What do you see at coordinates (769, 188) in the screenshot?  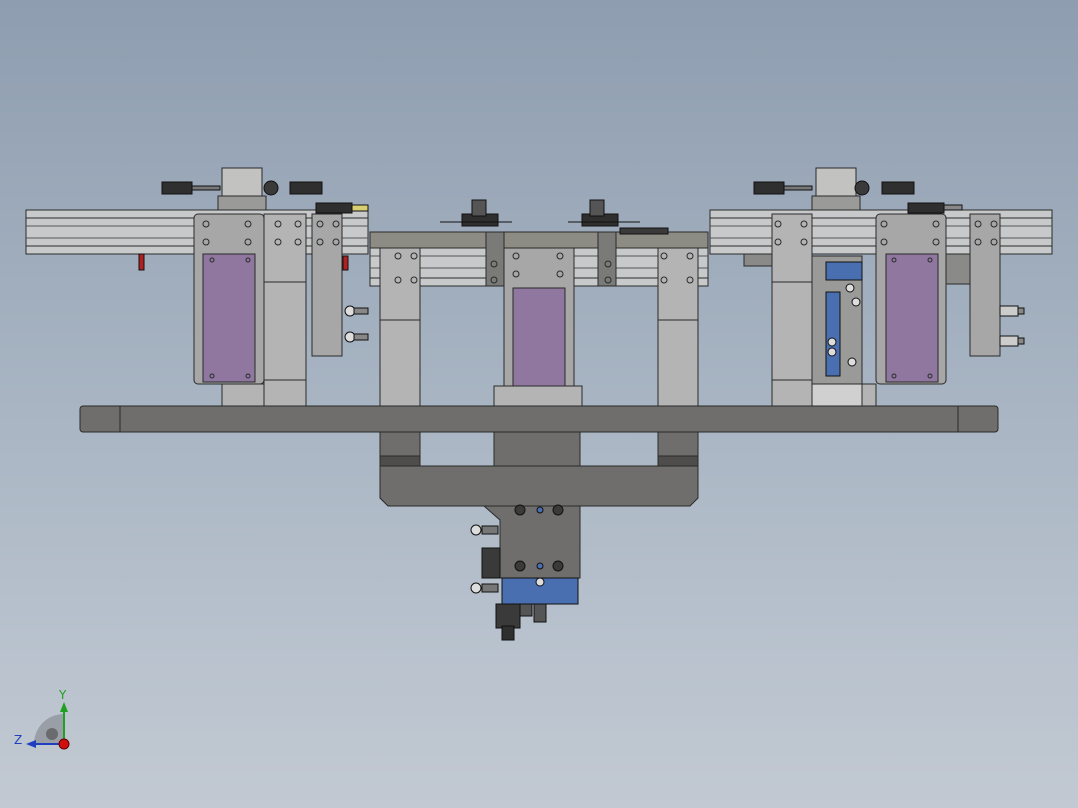 I see `right-sensor-a` at bounding box center [769, 188].